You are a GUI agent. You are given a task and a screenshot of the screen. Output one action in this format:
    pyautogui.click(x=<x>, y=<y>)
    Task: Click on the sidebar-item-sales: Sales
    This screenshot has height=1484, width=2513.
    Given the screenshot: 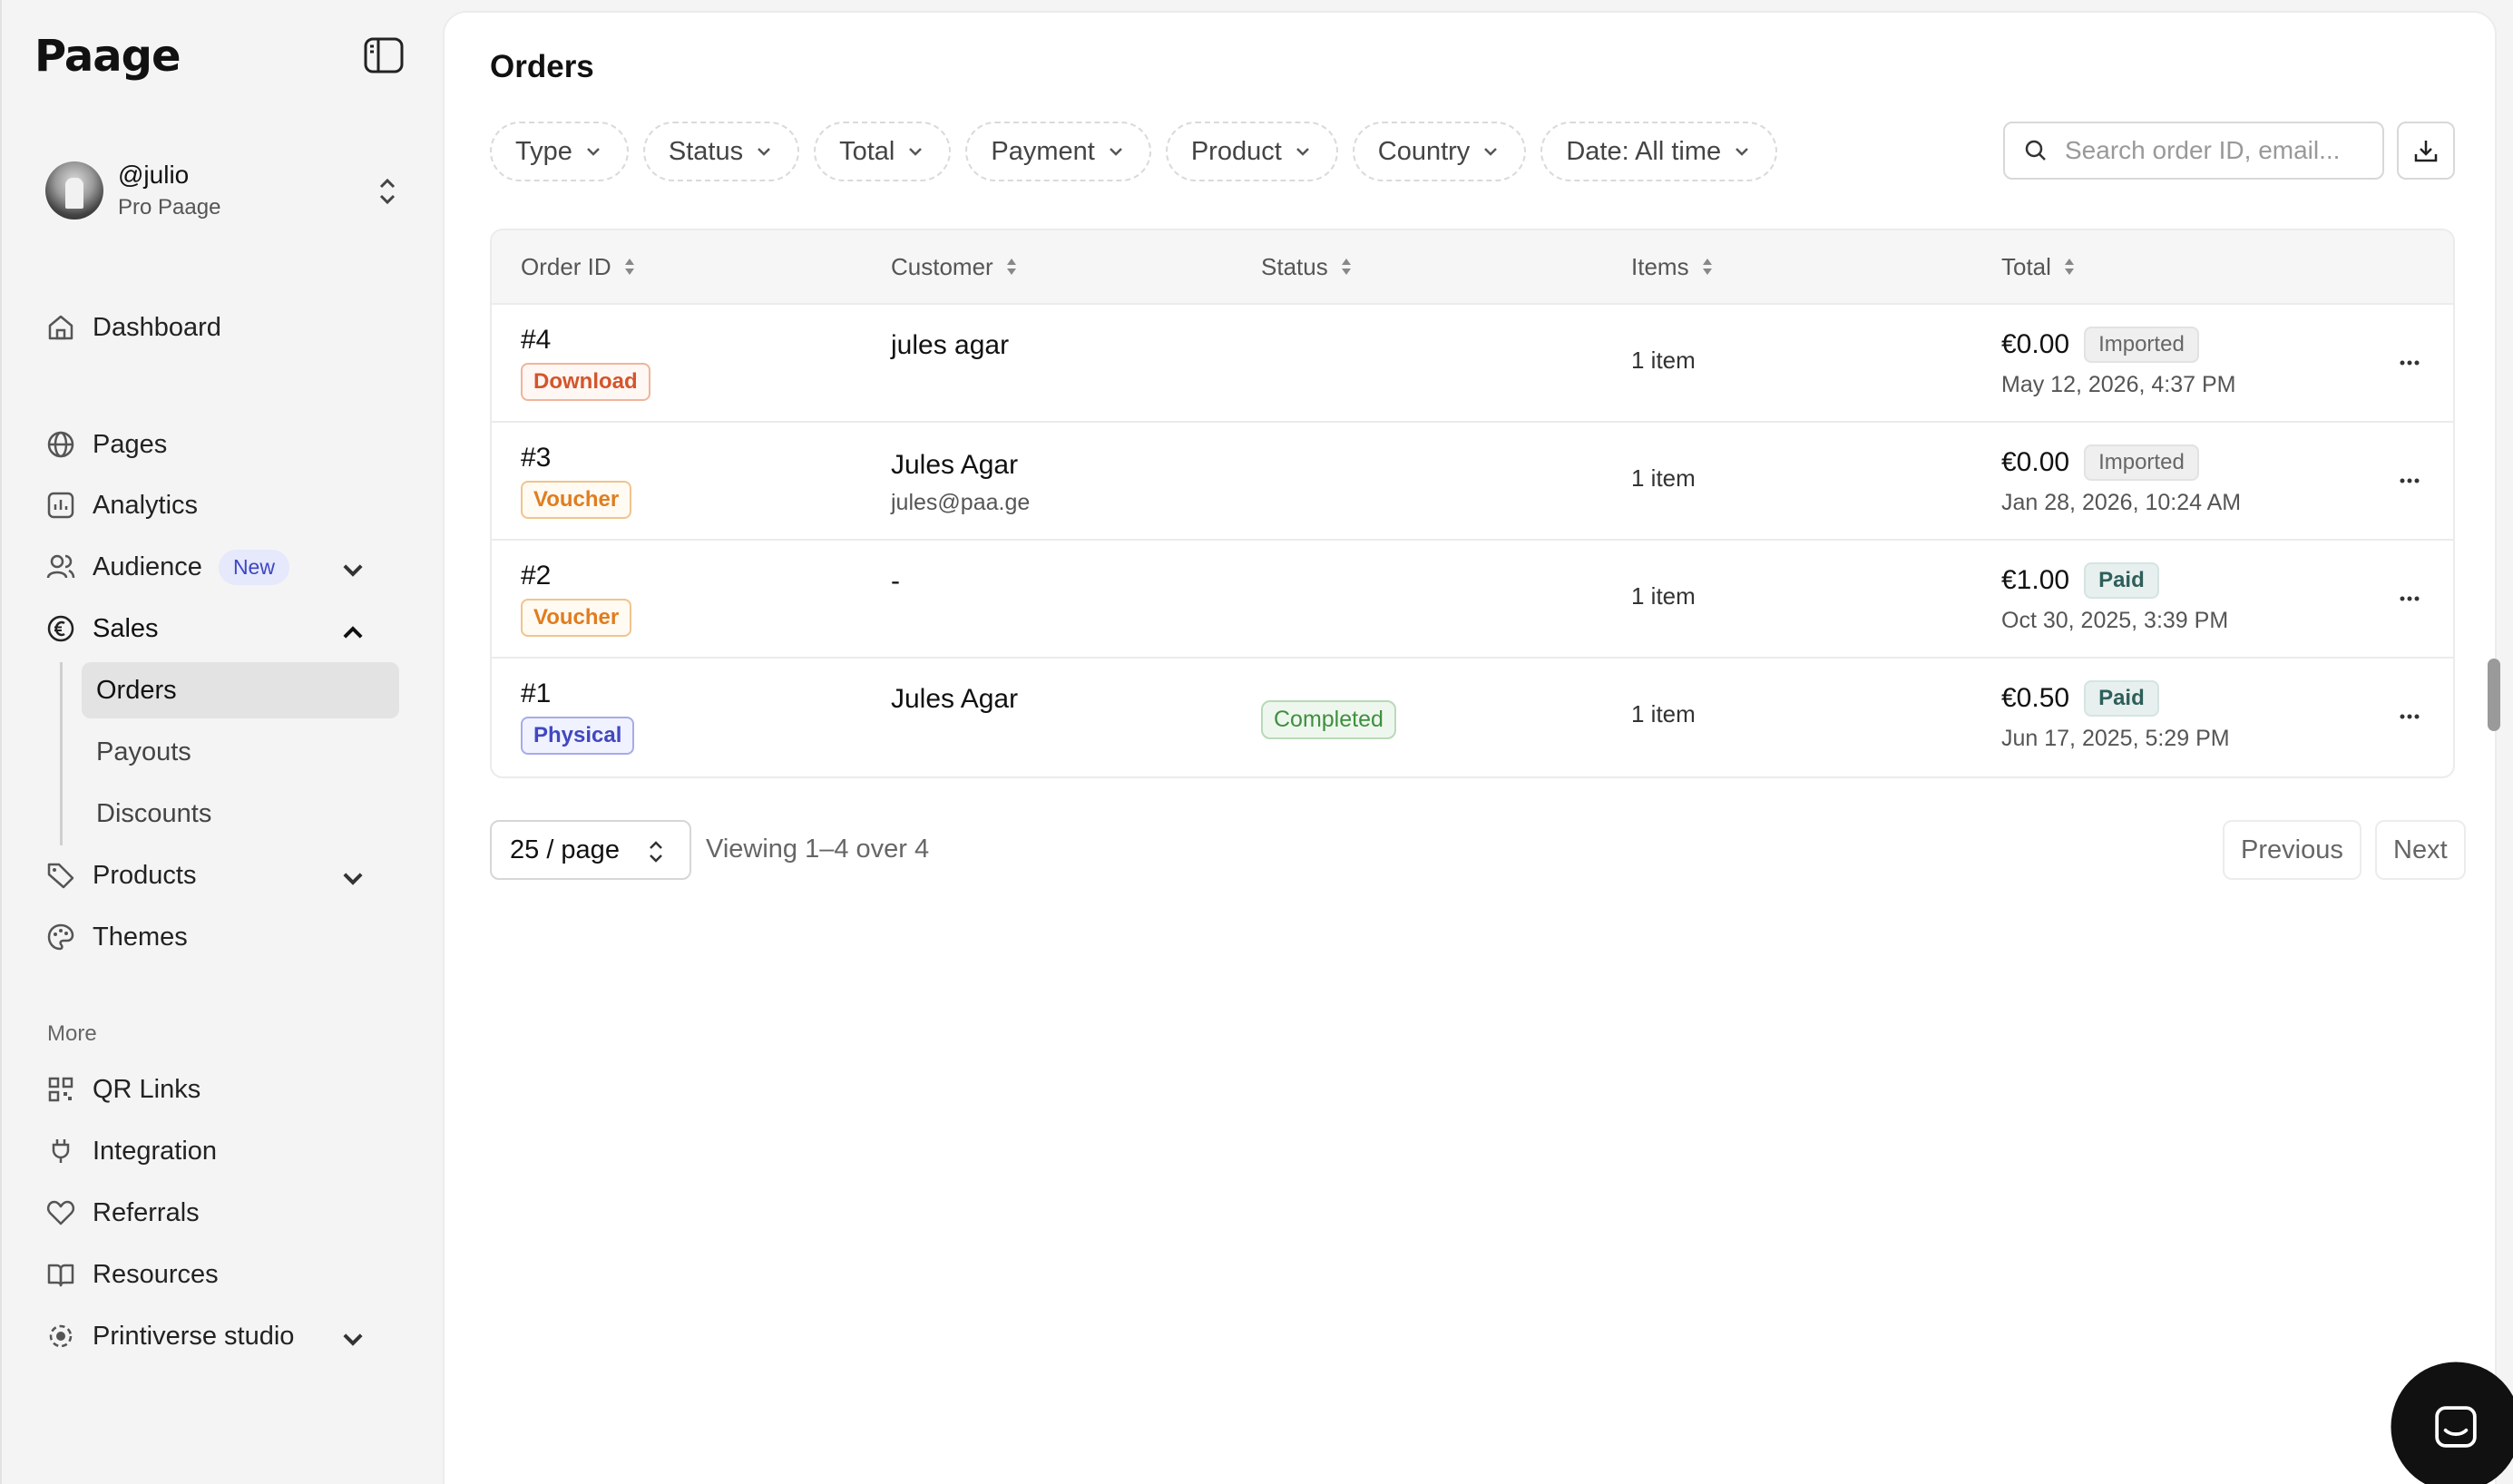 What is the action you would take?
    pyautogui.click(x=222, y=628)
    